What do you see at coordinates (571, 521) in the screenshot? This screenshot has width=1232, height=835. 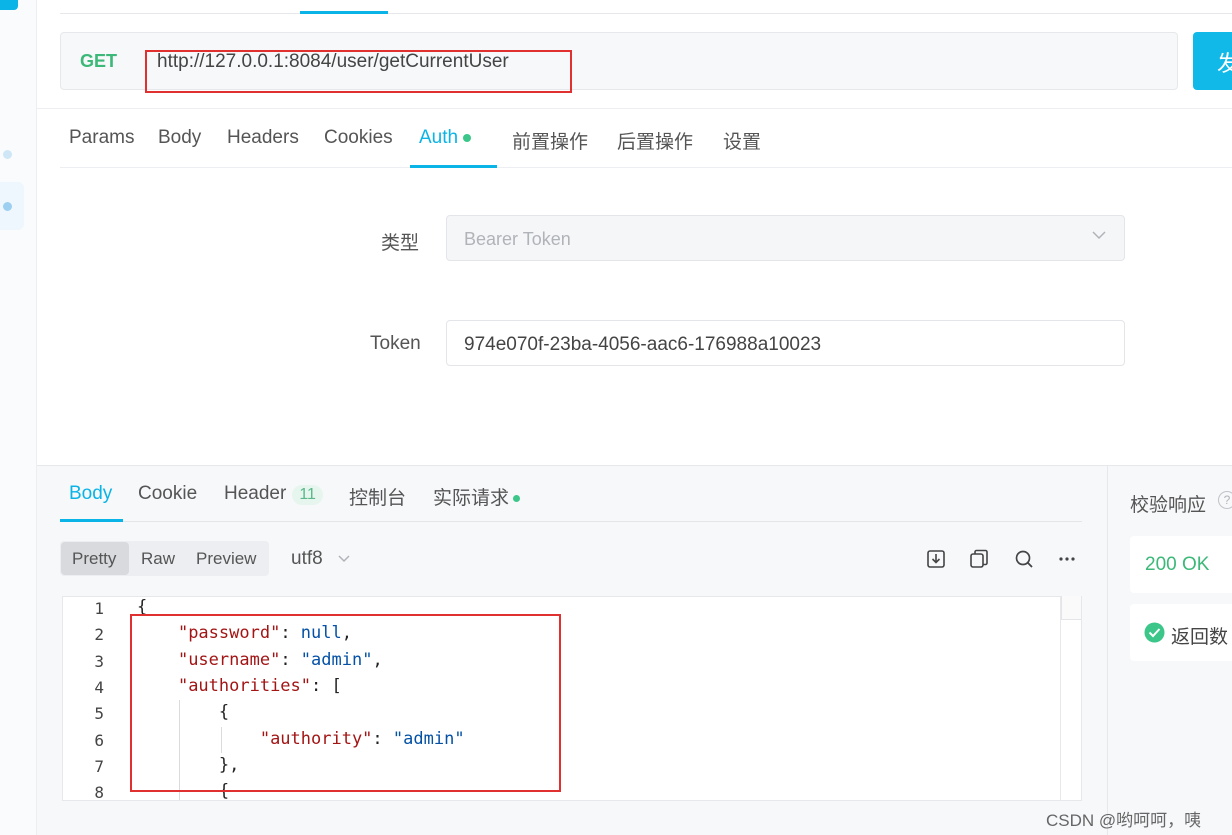 I see `response-tabs-divider` at bounding box center [571, 521].